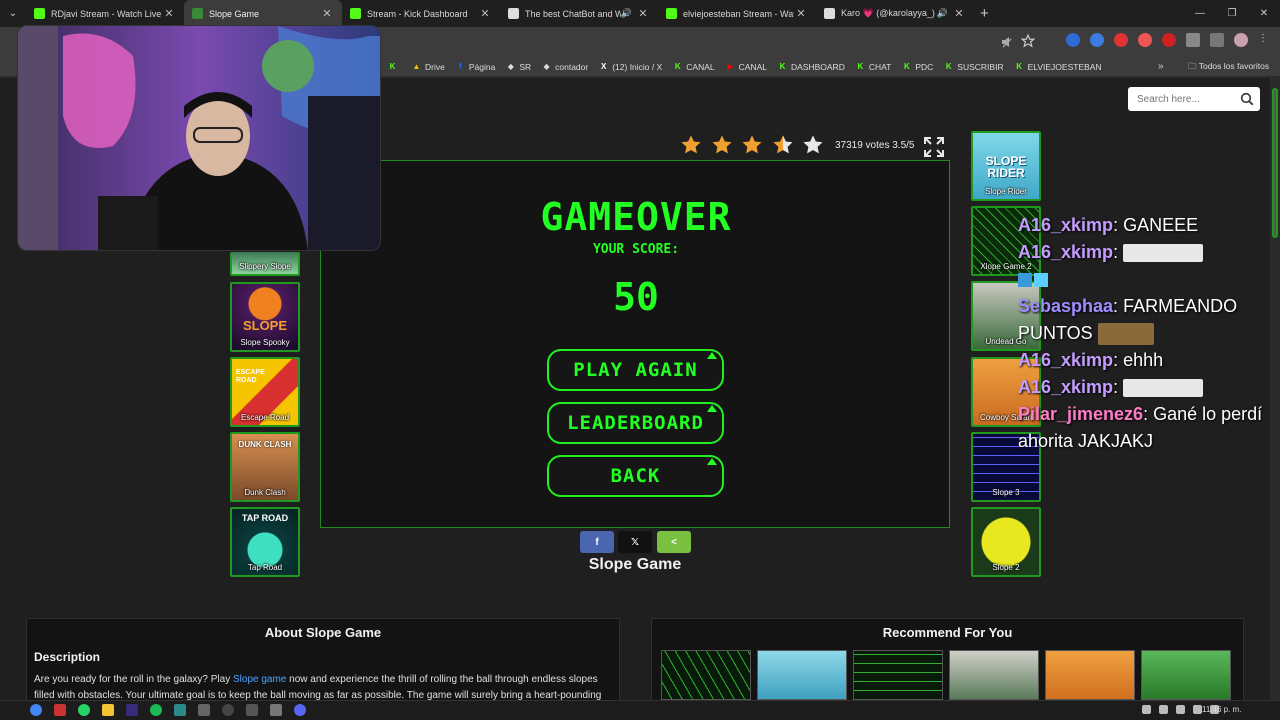  Describe the element at coordinates (108, 710) in the screenshot. I see `file-explorer-icon` at that location.